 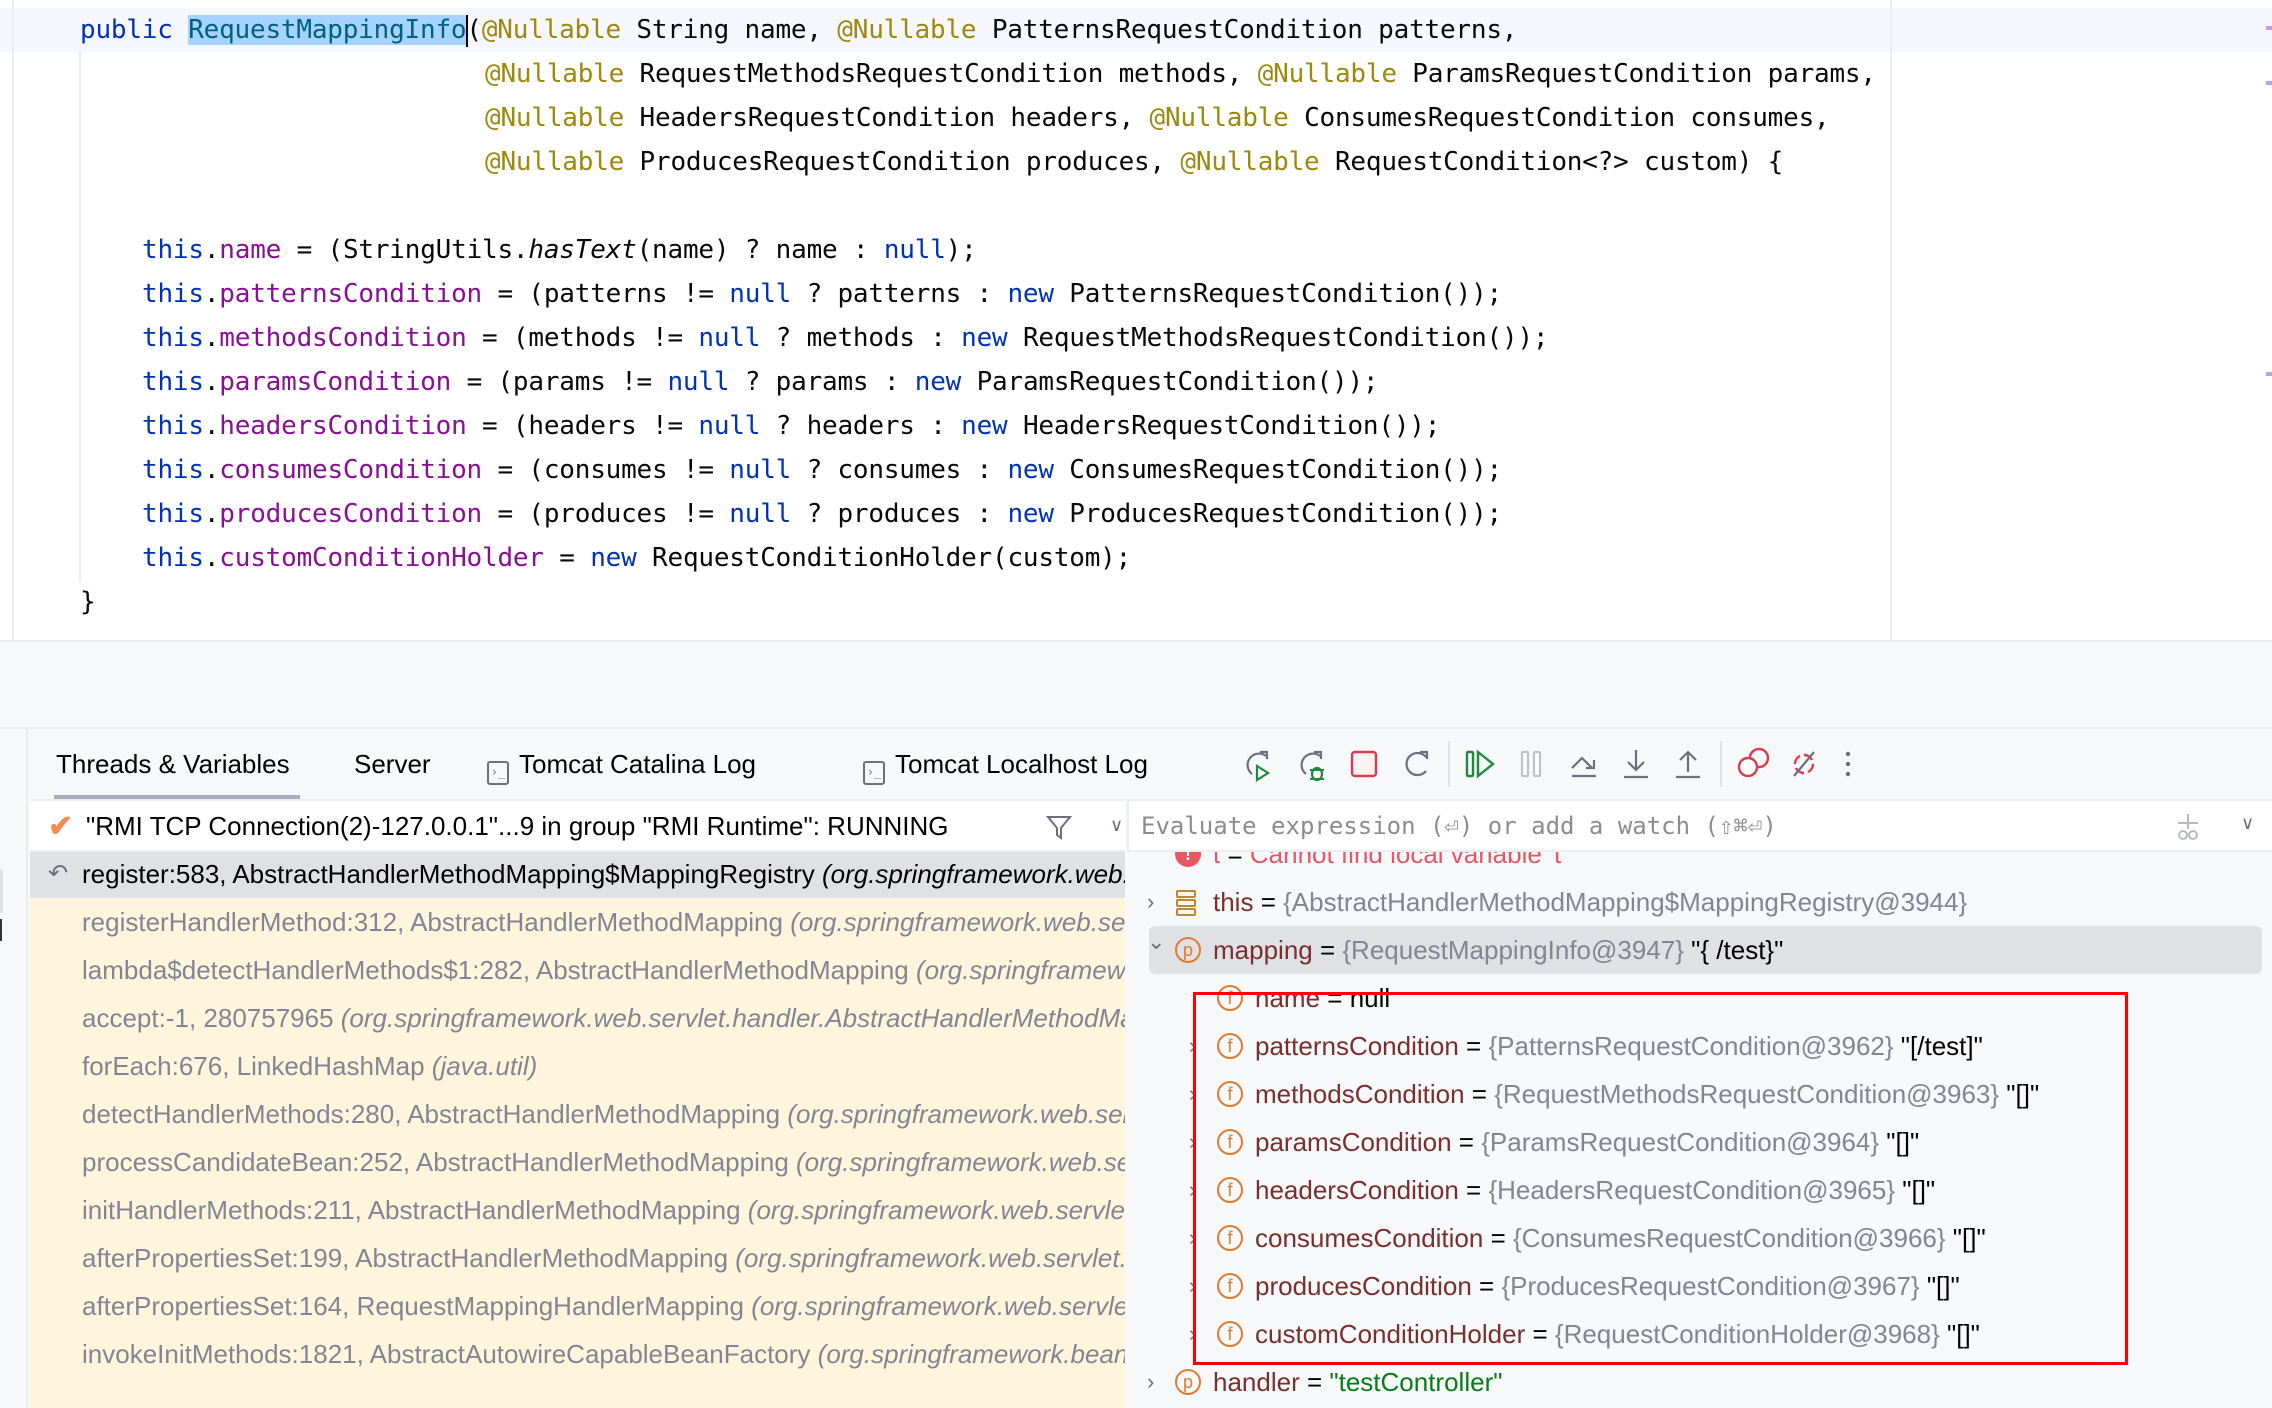 What do you see at coordinates (1636, 74) in the screenshot?
I see `code-token: ParamsRequestCondition params,` at bounding box center [1636, 74].